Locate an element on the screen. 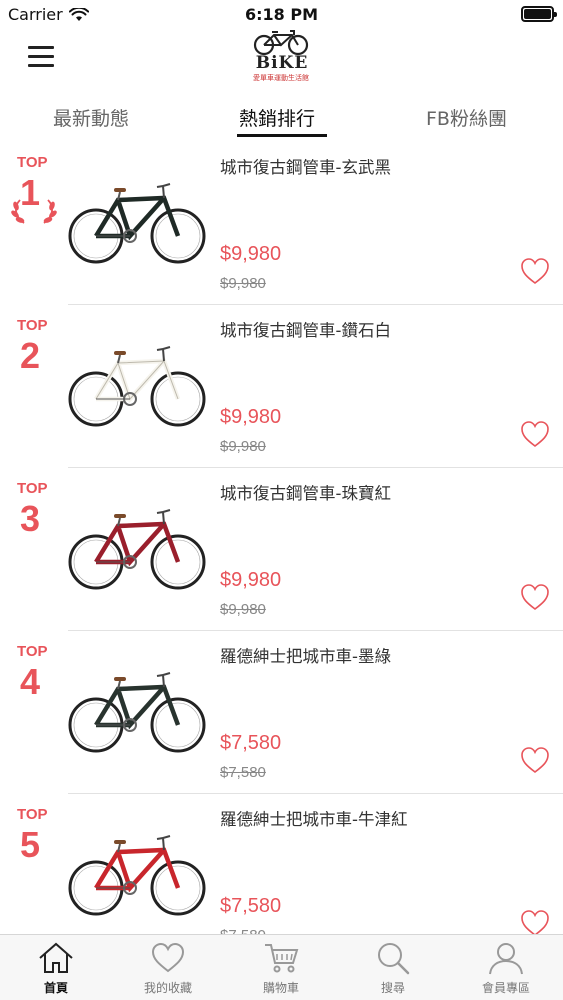 The image size is (563, 1000). clock: 6:18 PM is located at coordinates (281, 14).